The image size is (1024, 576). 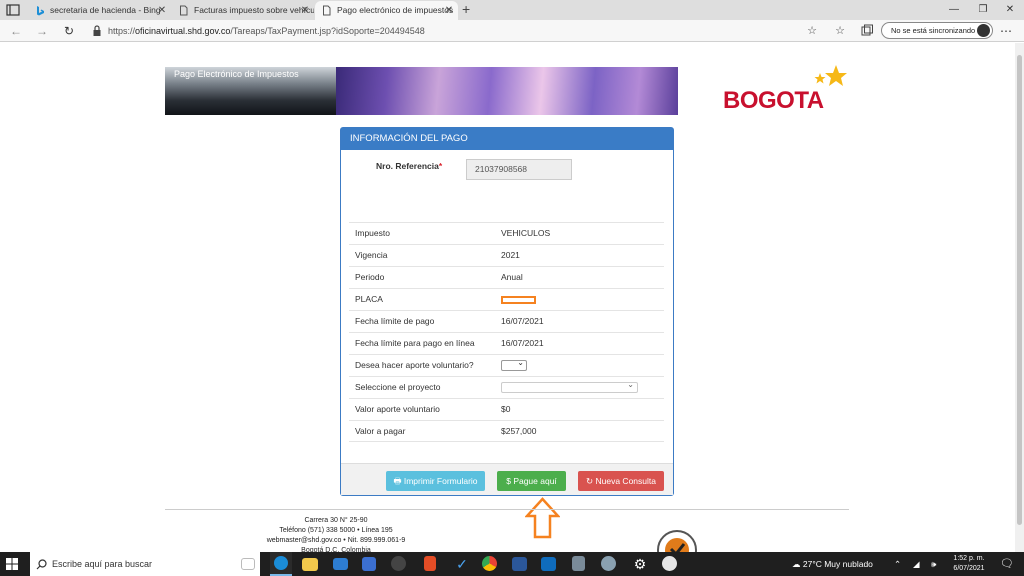 What do you see at coordinates (281, 564) in the screenshot?
I see `edge-taskbar-item` at bounding box center [281, 564].